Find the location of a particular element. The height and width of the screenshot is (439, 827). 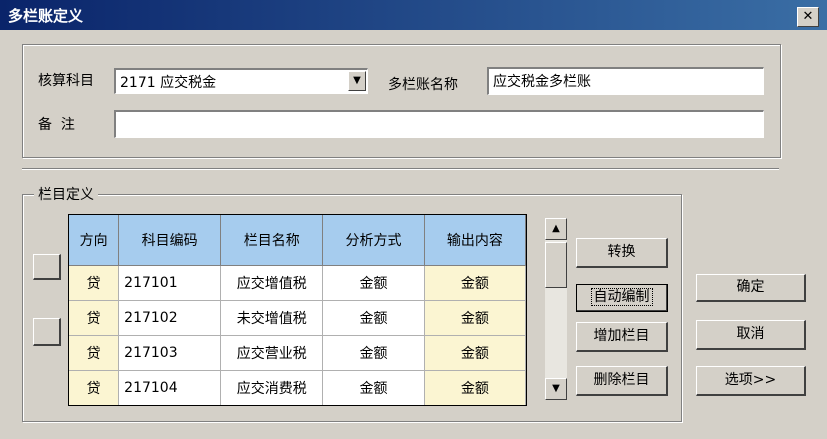

remark-label: 备 注 is located at coordinates (56, 125).